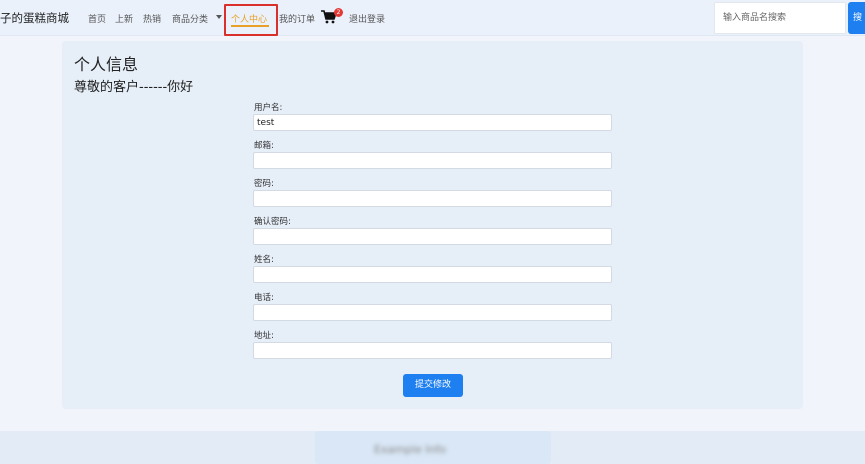 This screenshot has height=464, width=865. What do you see at coordinates (190, 18) in the screenshot?
I see `nav-categories: 商品分类` at bounding box center [190, 18].